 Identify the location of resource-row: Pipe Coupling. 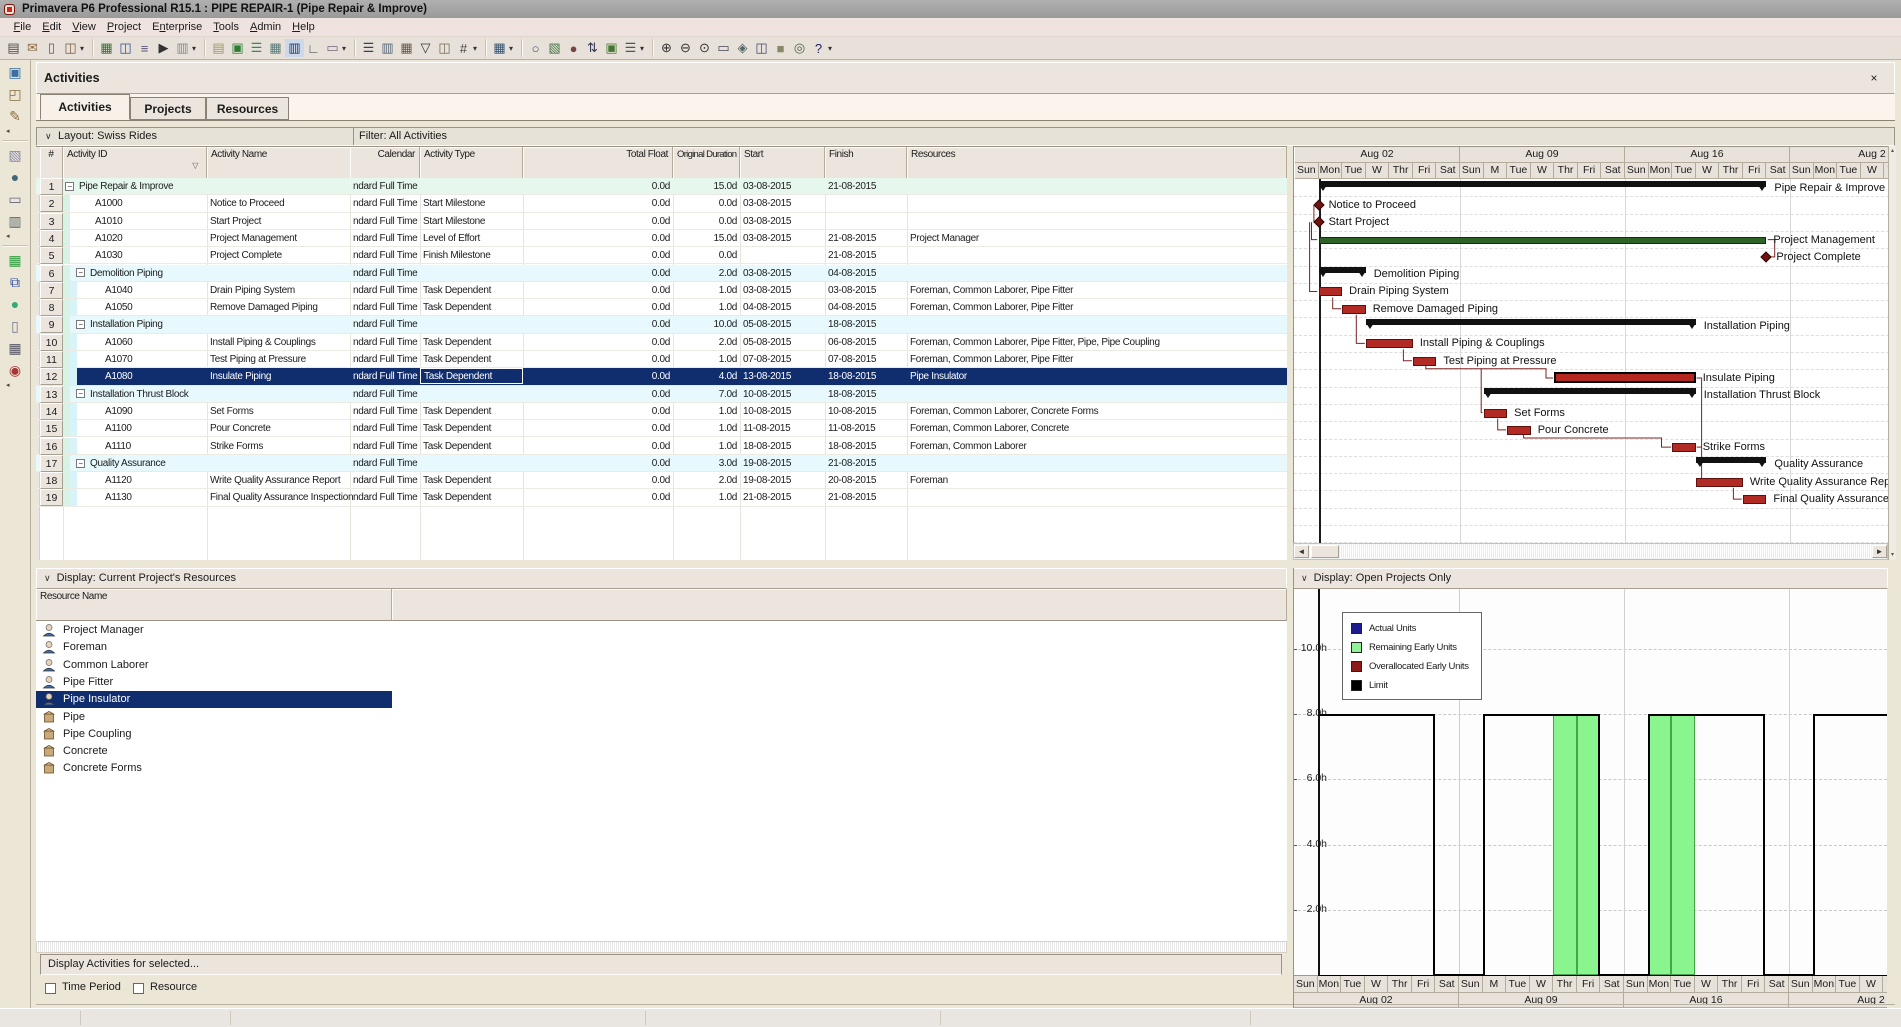
(661, 734).